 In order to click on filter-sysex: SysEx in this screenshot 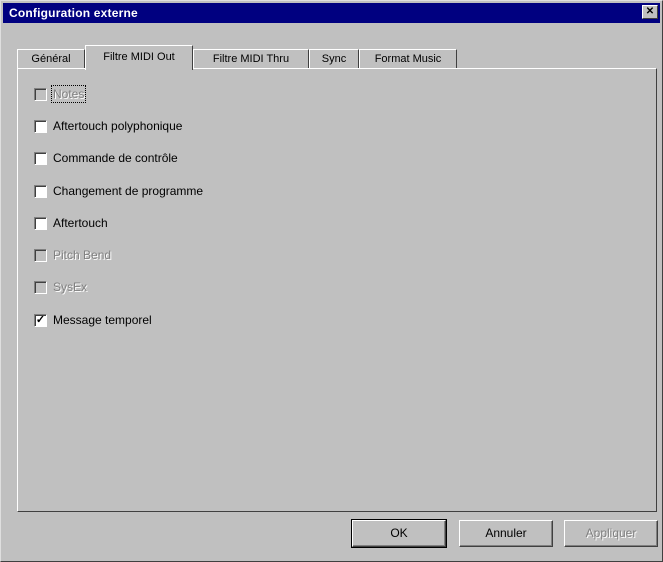, I will do `click(60, 287)`.